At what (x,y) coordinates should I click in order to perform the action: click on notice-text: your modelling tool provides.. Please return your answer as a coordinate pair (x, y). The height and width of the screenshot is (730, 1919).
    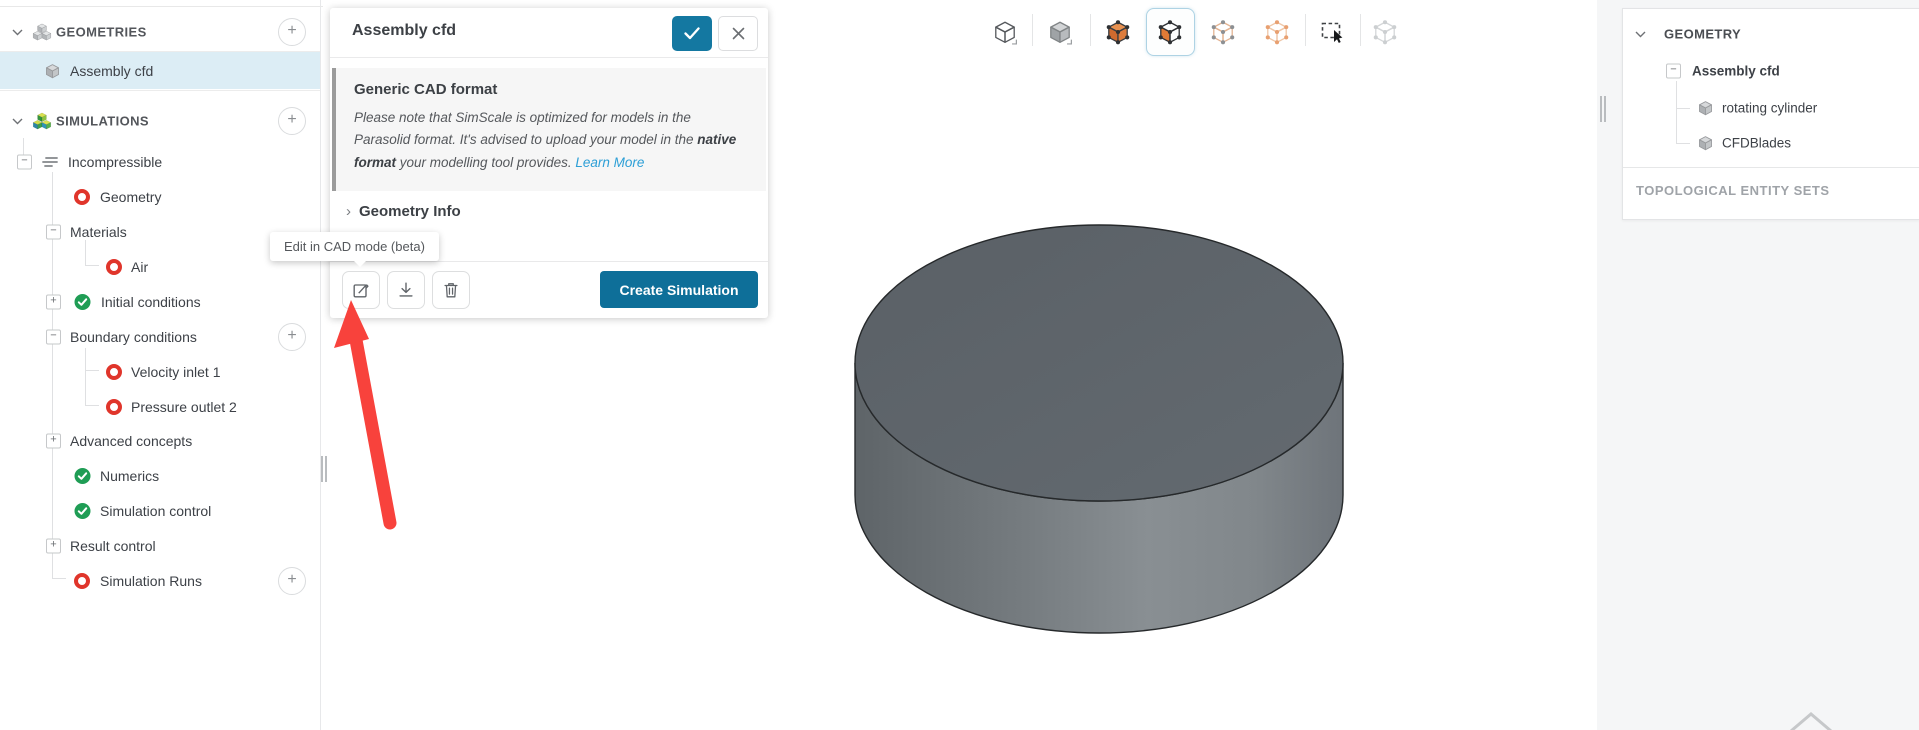
    Looking at the image, I should click on (486, 162).